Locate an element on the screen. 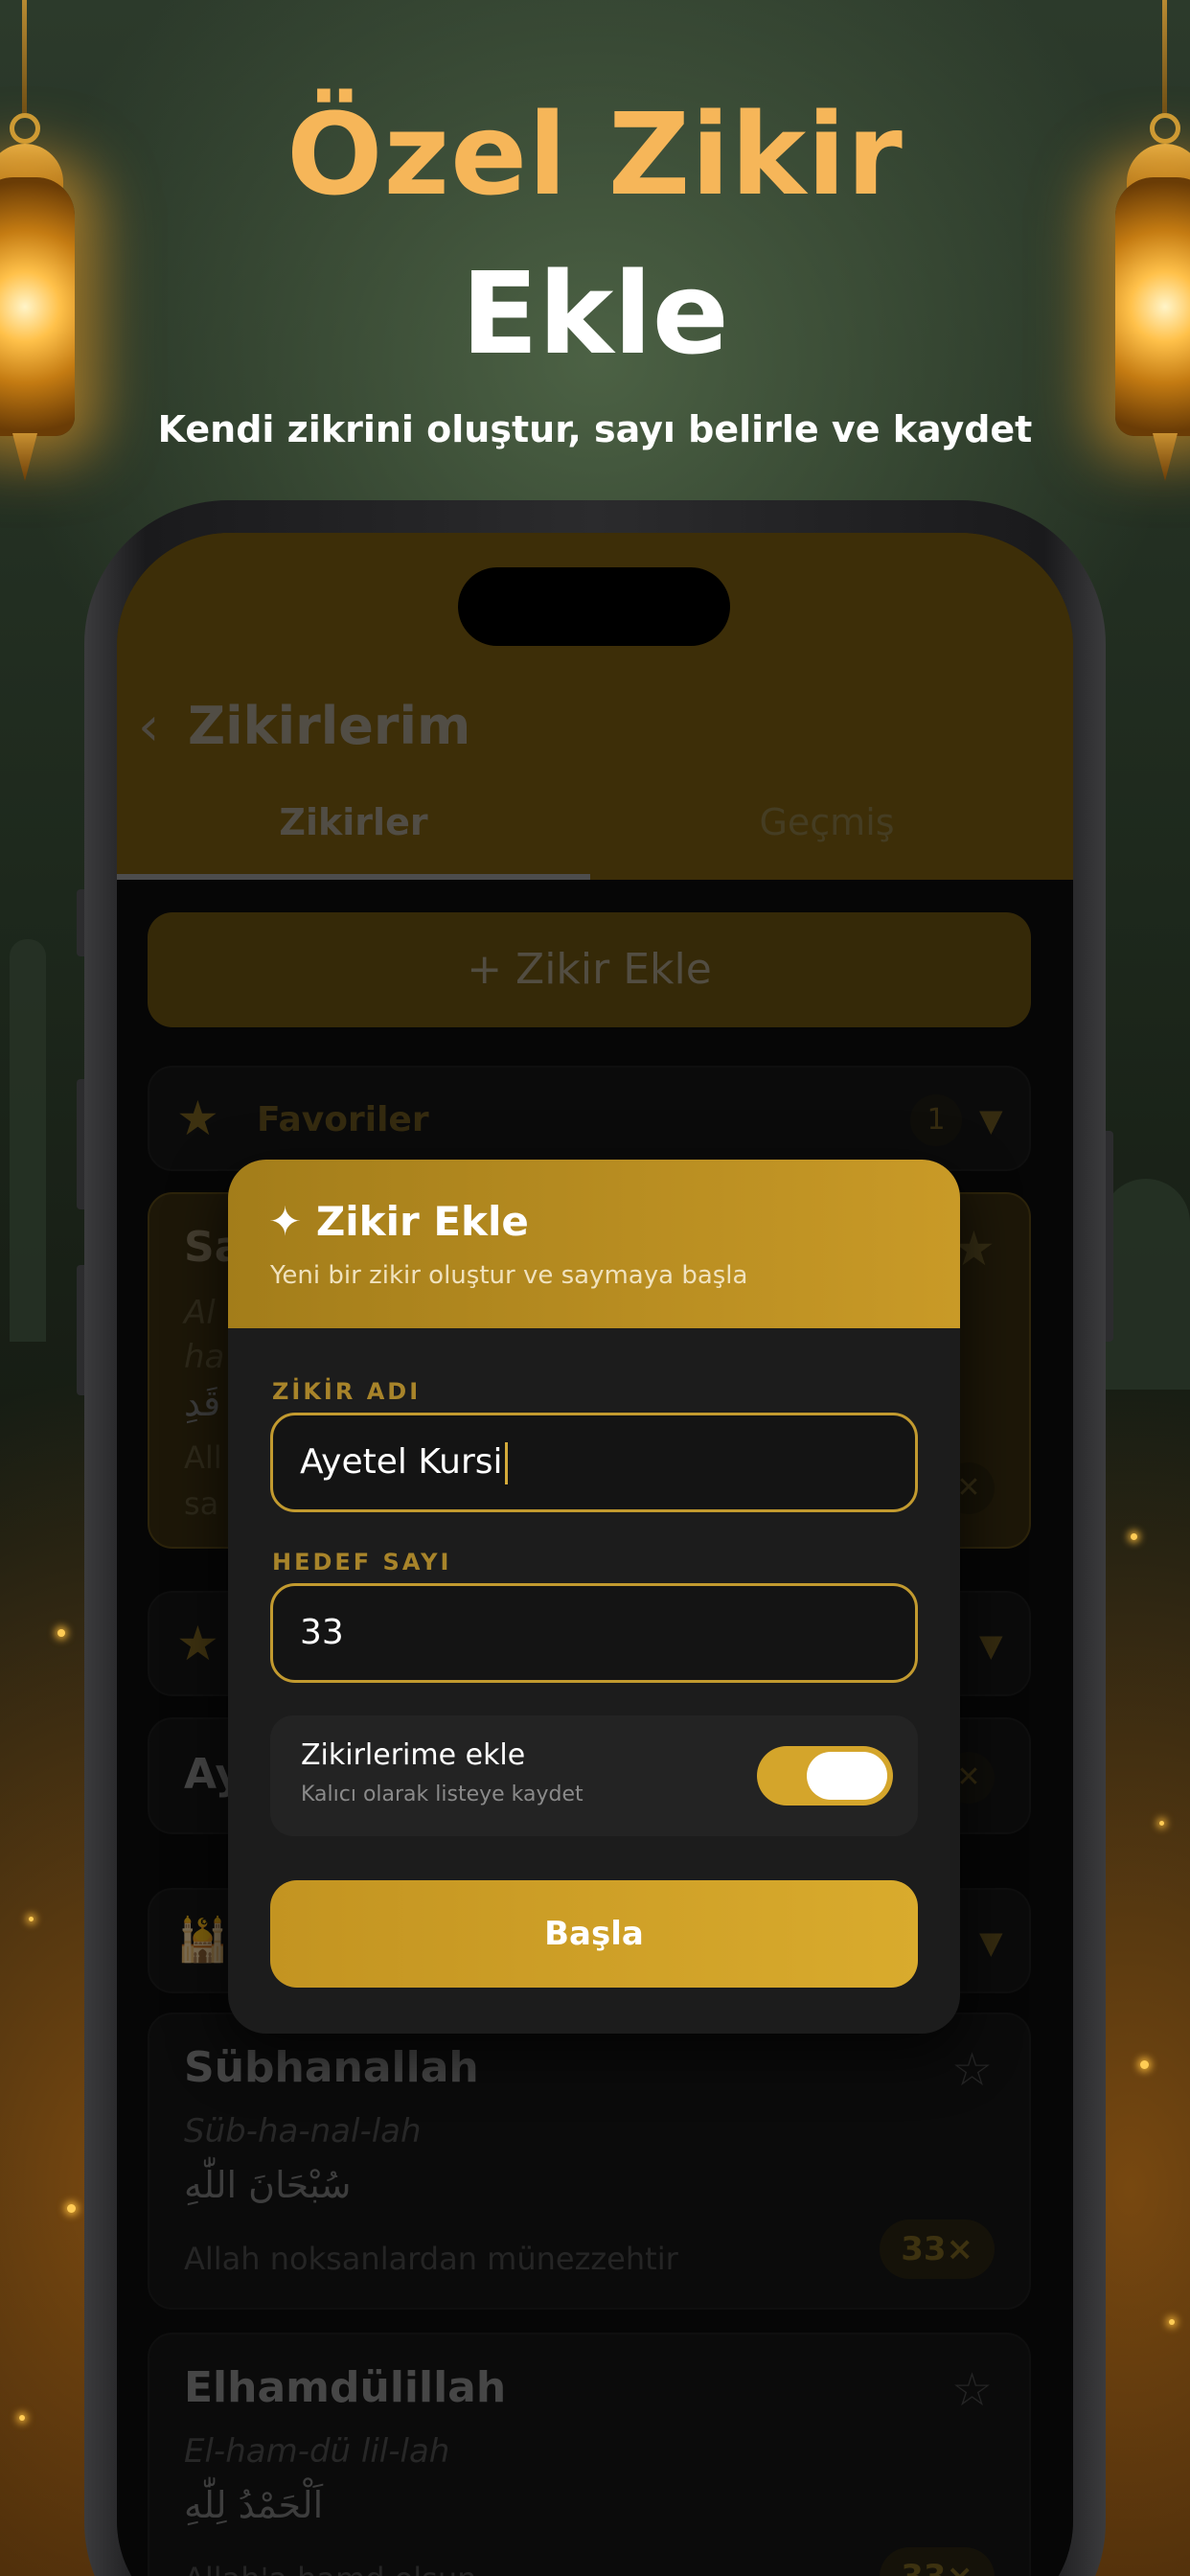 This screenshot has height=2576, width=1190. minaret-silhouette is located at coordinates (28, 1140).